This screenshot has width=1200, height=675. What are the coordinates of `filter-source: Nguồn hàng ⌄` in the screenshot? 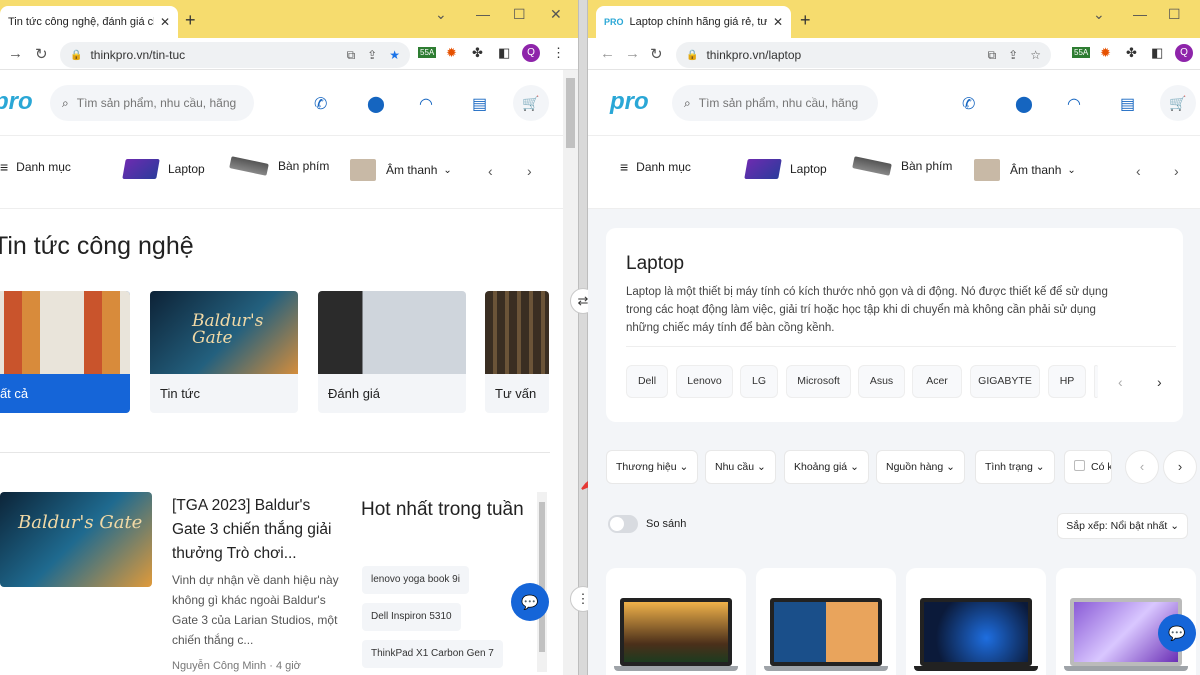 It's located at (920, 467).